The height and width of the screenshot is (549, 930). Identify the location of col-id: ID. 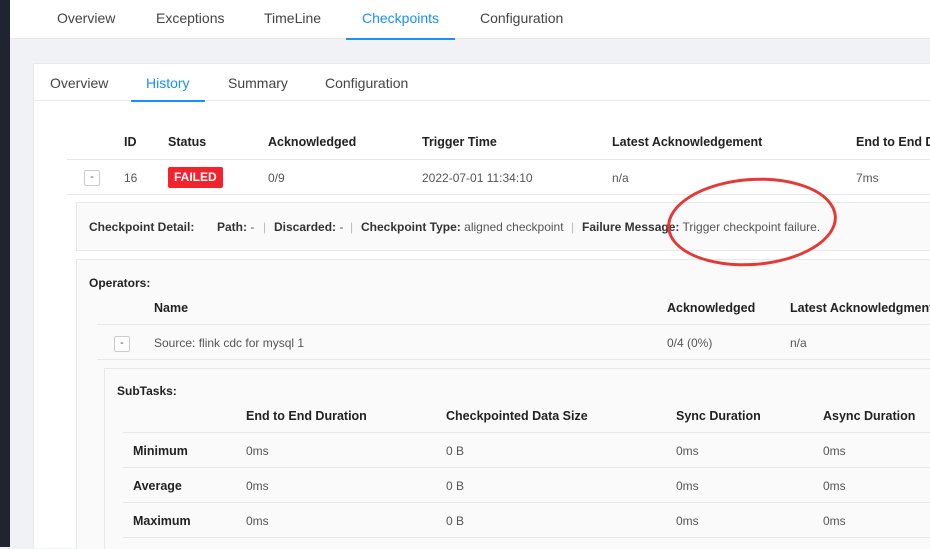
(130, 142).